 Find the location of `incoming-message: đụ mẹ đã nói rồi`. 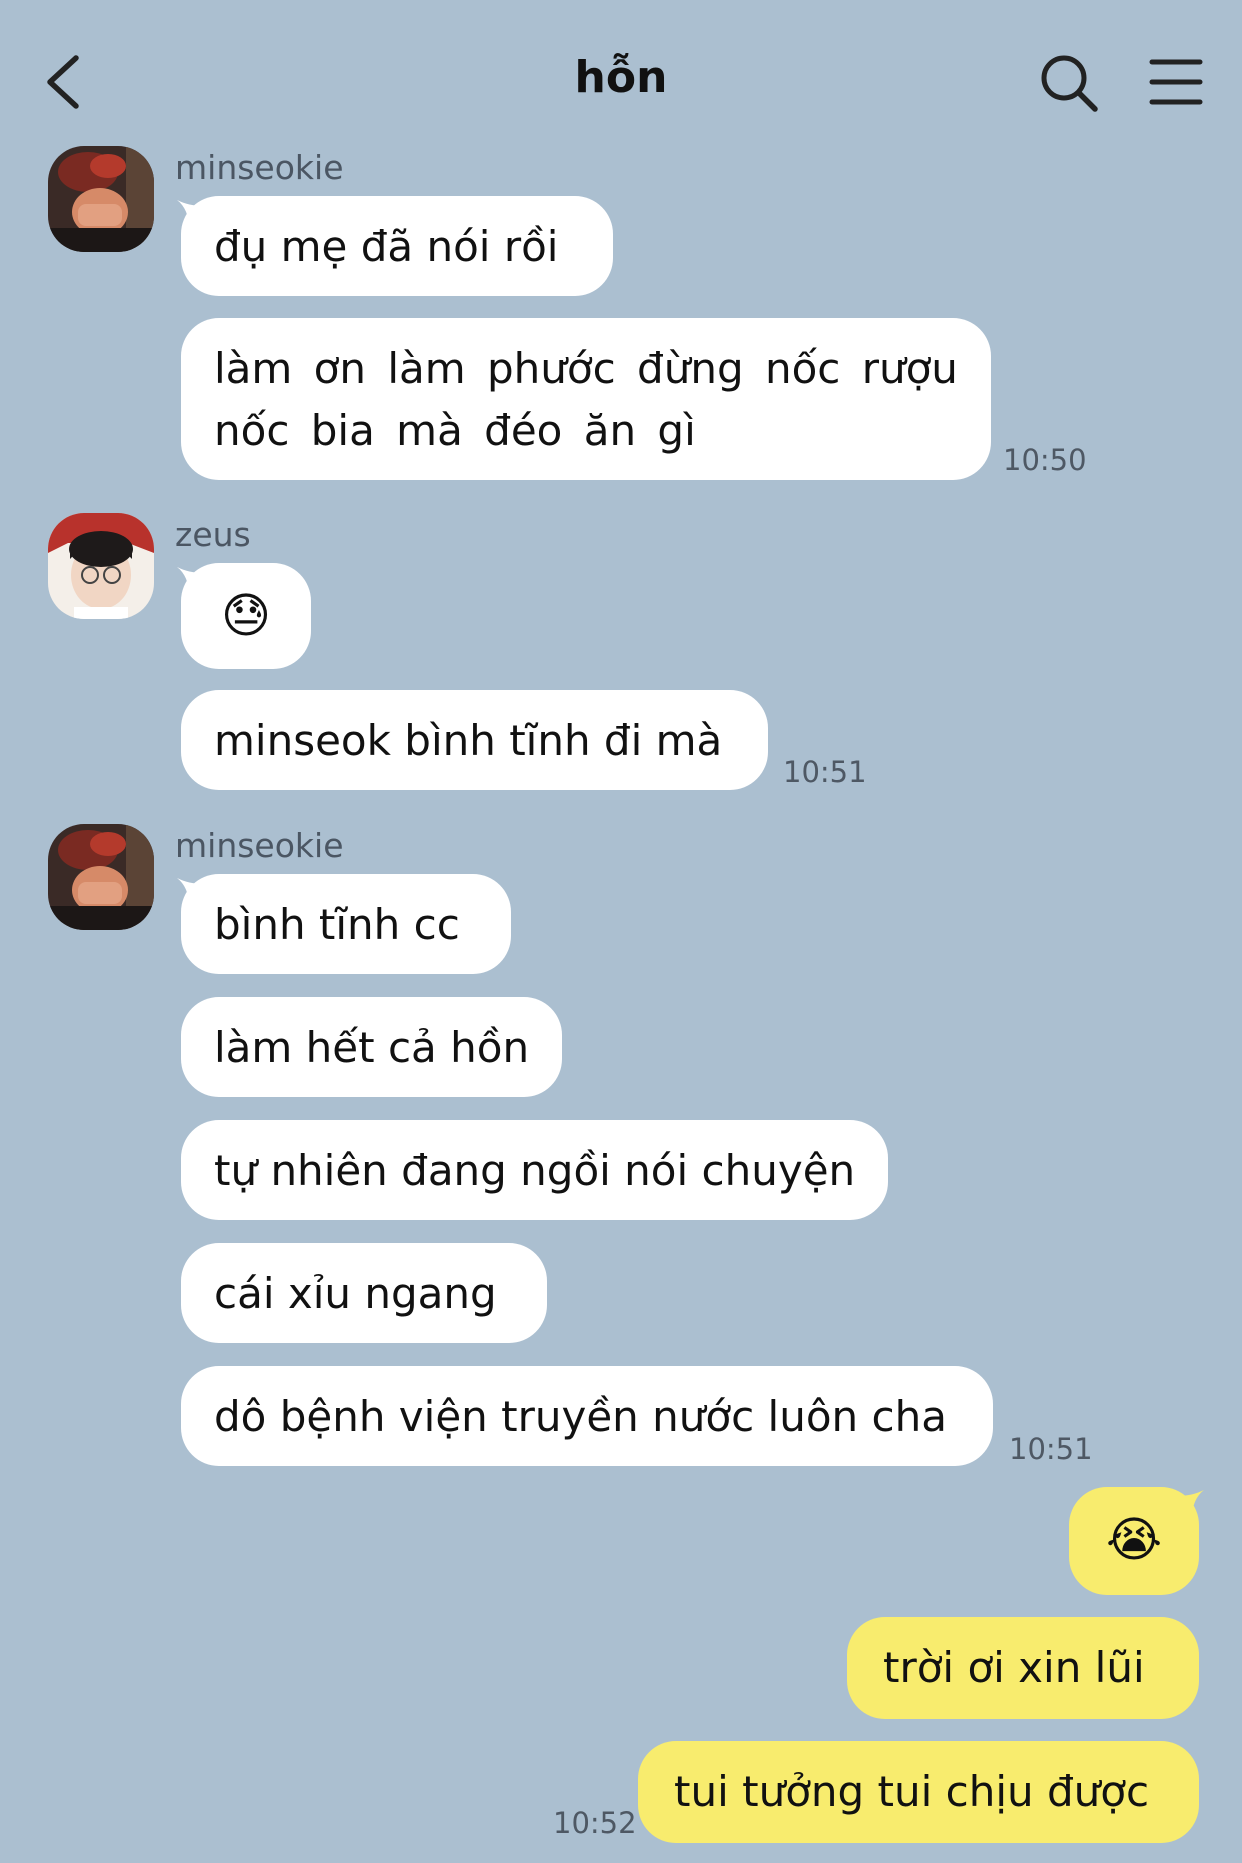

incoming-message: đụ mẹ đã nói rồi is located at coordinates (397, 246).